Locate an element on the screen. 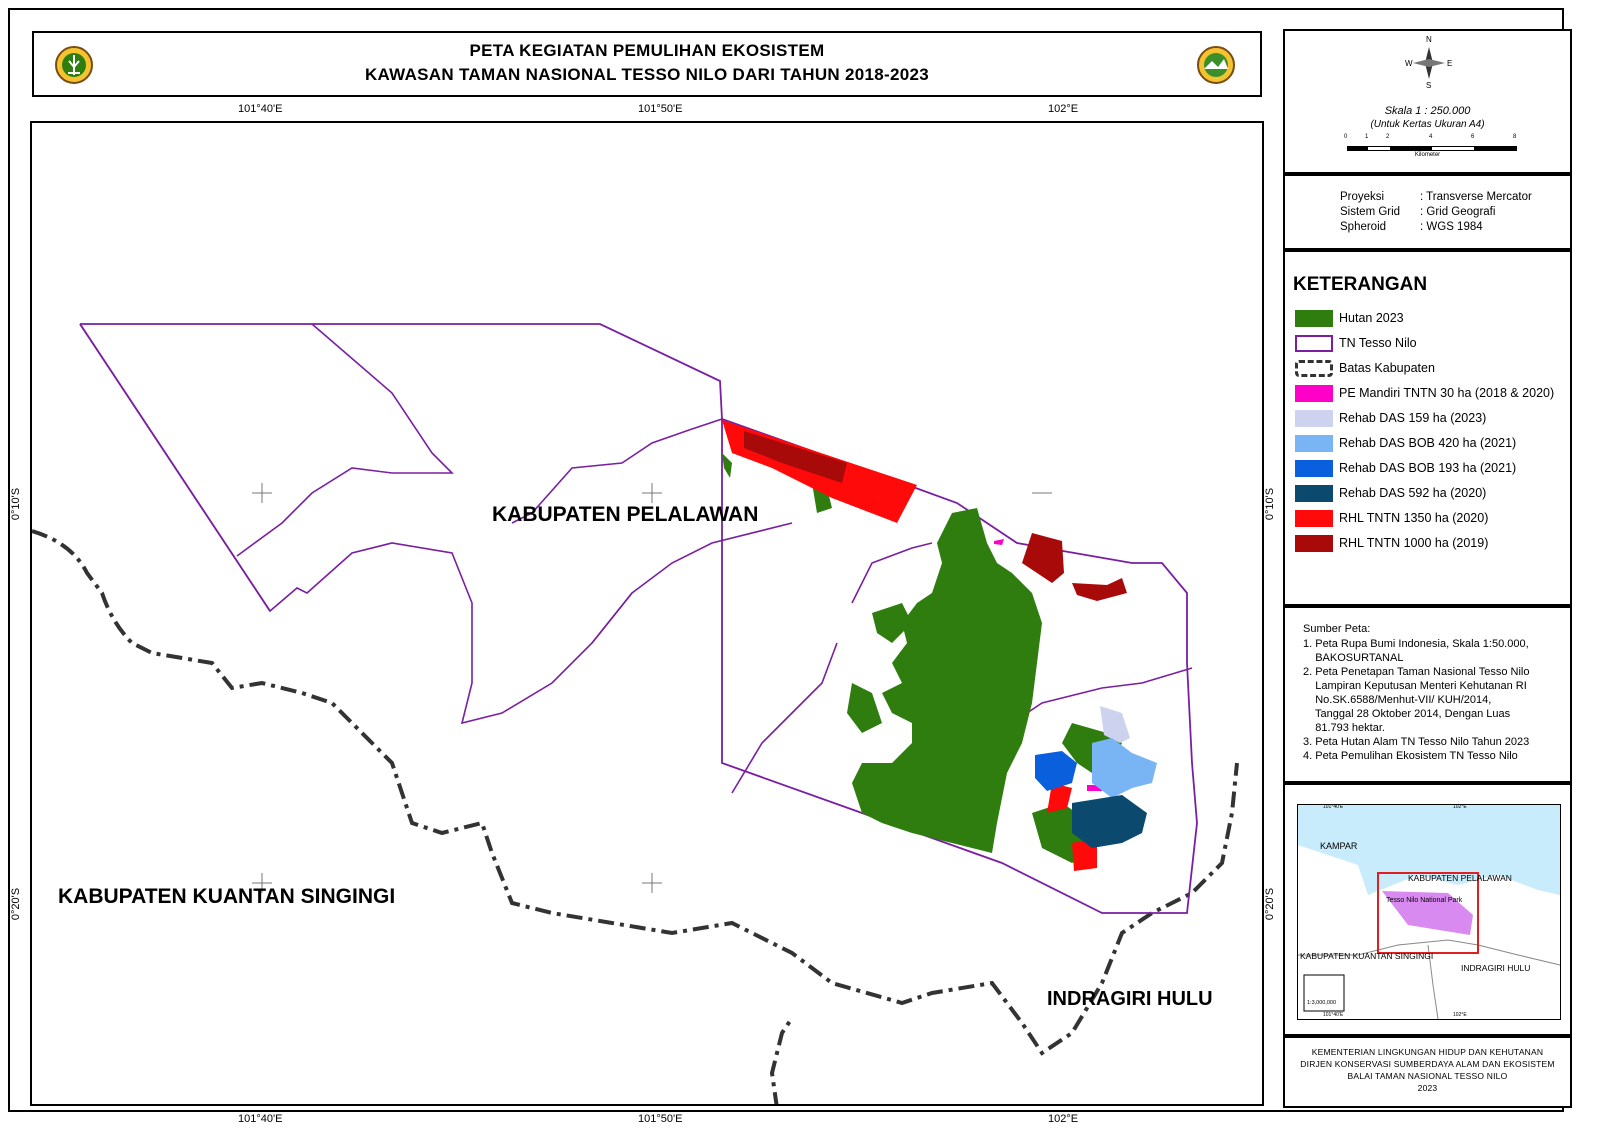 The image size is (1600, 1131). legend-label: RHL TNTN 1000 ha (2019) is located at coordinates (1414, 543).